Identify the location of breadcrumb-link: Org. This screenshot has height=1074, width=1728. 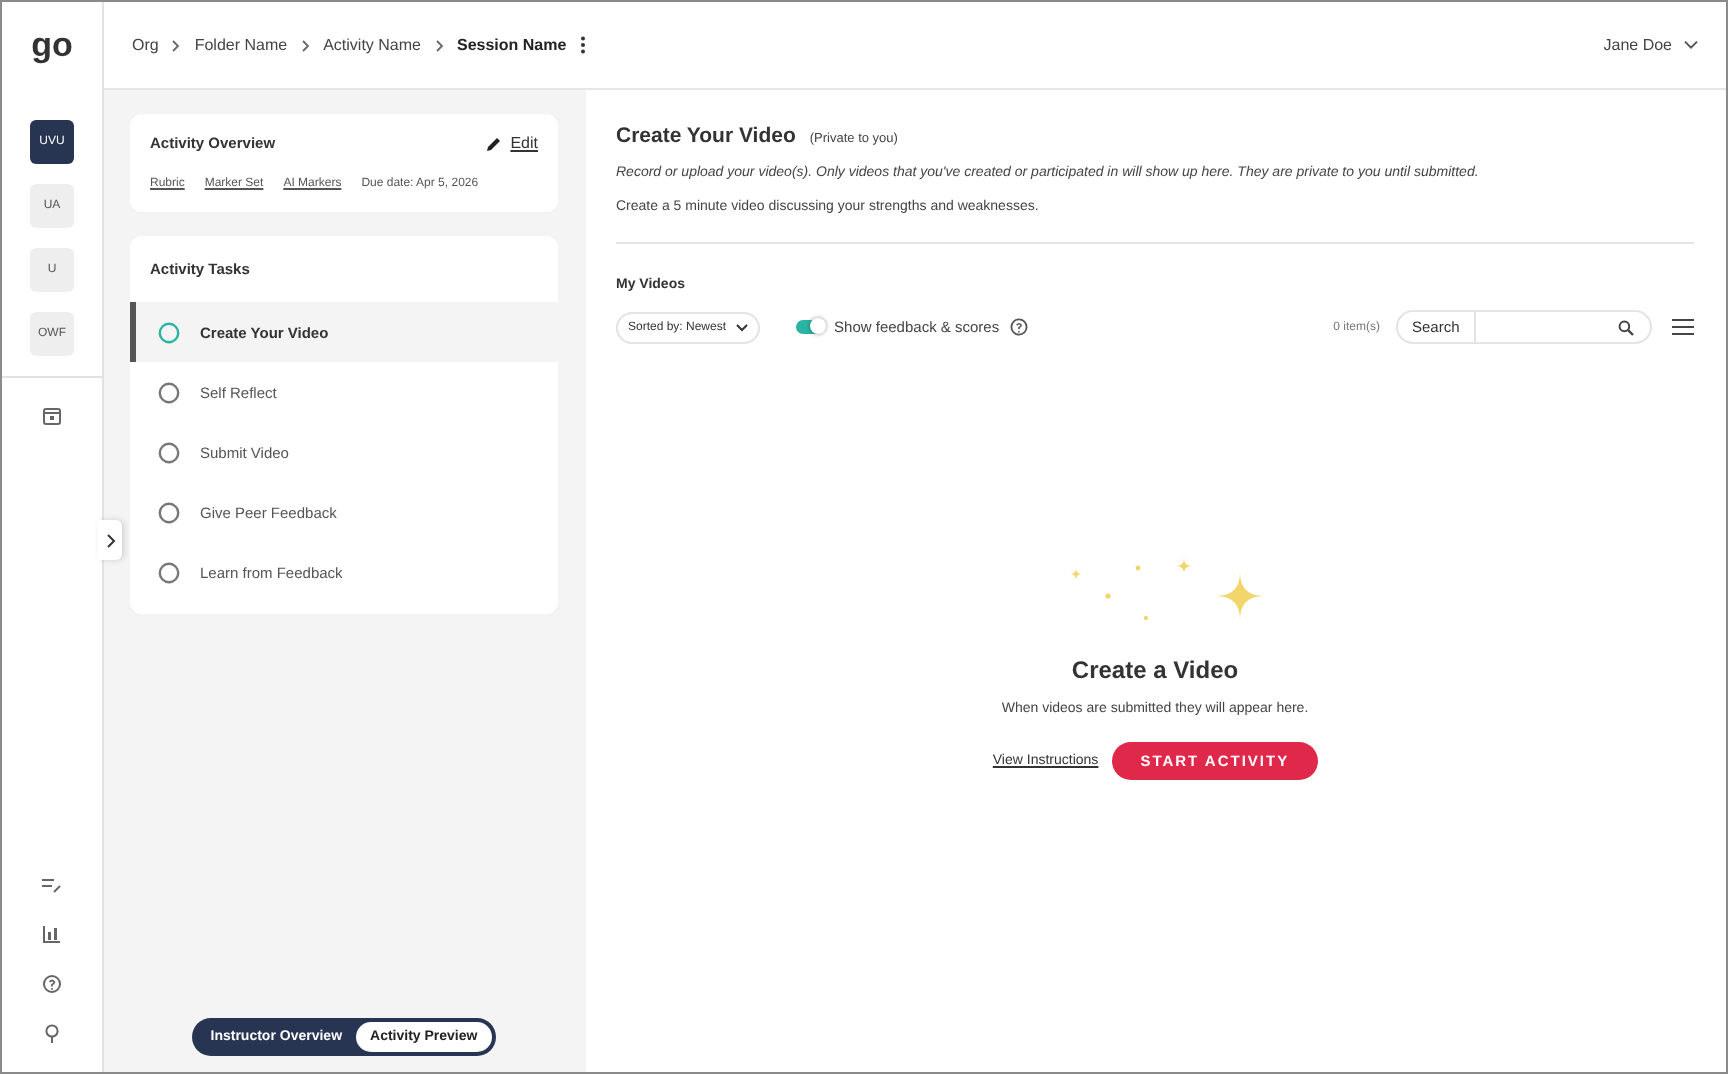
(145, 45).